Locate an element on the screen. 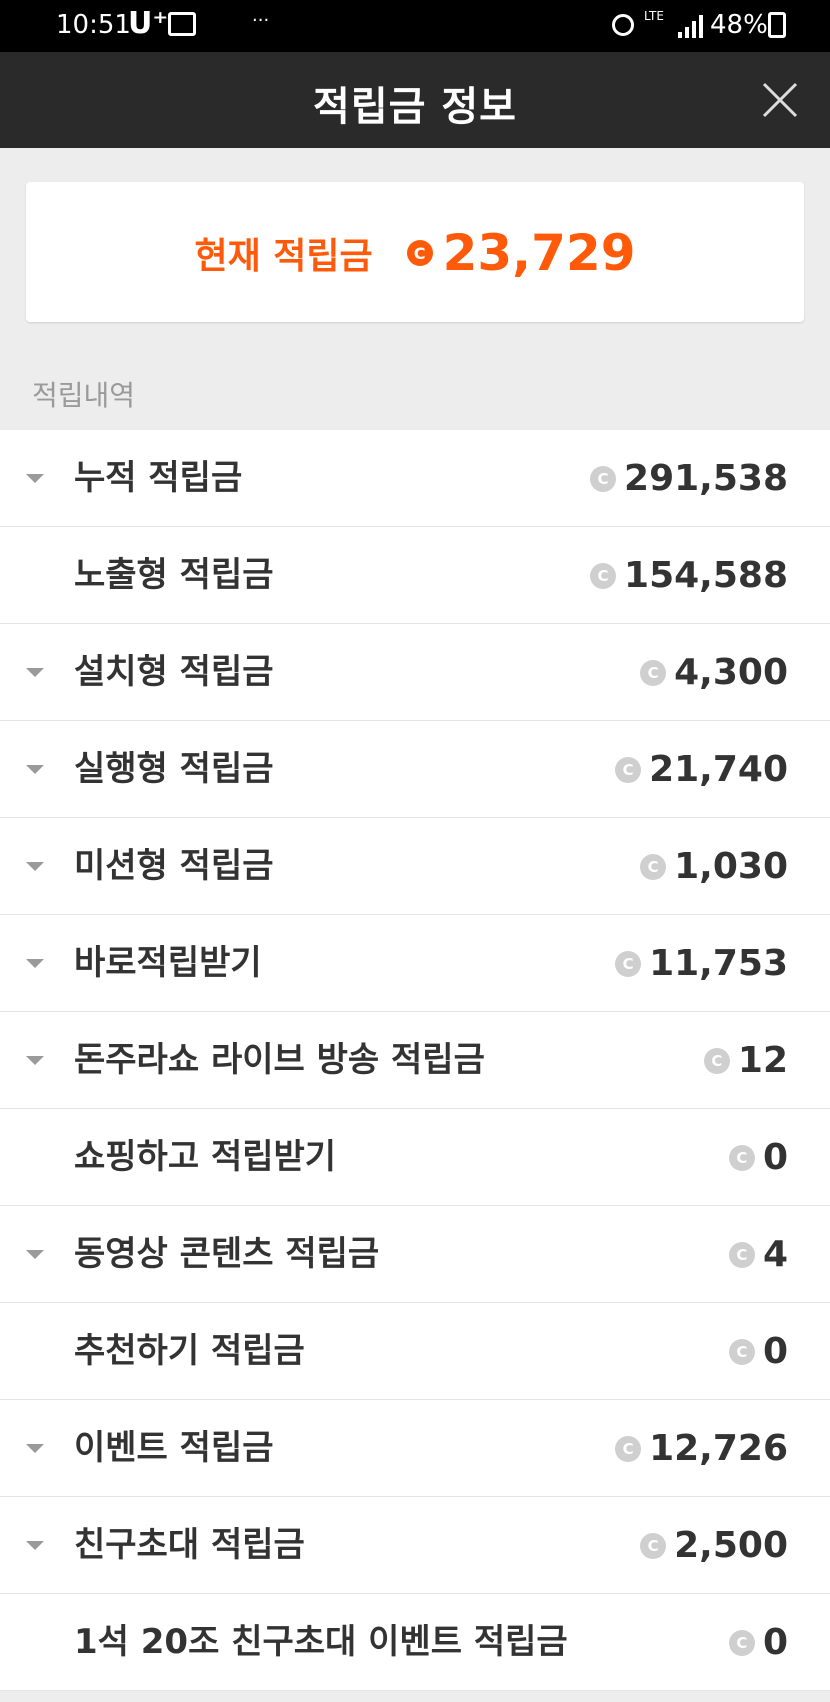 The width and height of the screenshot is (830, 1702). history-row-amount: 11,753 is located at coordinates (718, 963).